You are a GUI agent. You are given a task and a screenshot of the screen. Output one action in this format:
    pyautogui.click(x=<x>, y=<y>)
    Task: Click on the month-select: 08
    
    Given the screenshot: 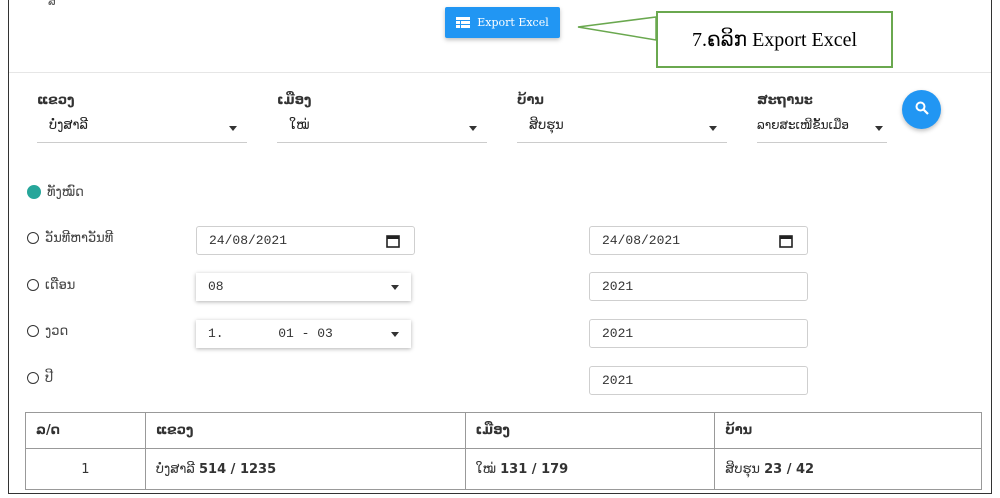 What is the action you would take?
    pyautogui.click(x=303, y=287)
    